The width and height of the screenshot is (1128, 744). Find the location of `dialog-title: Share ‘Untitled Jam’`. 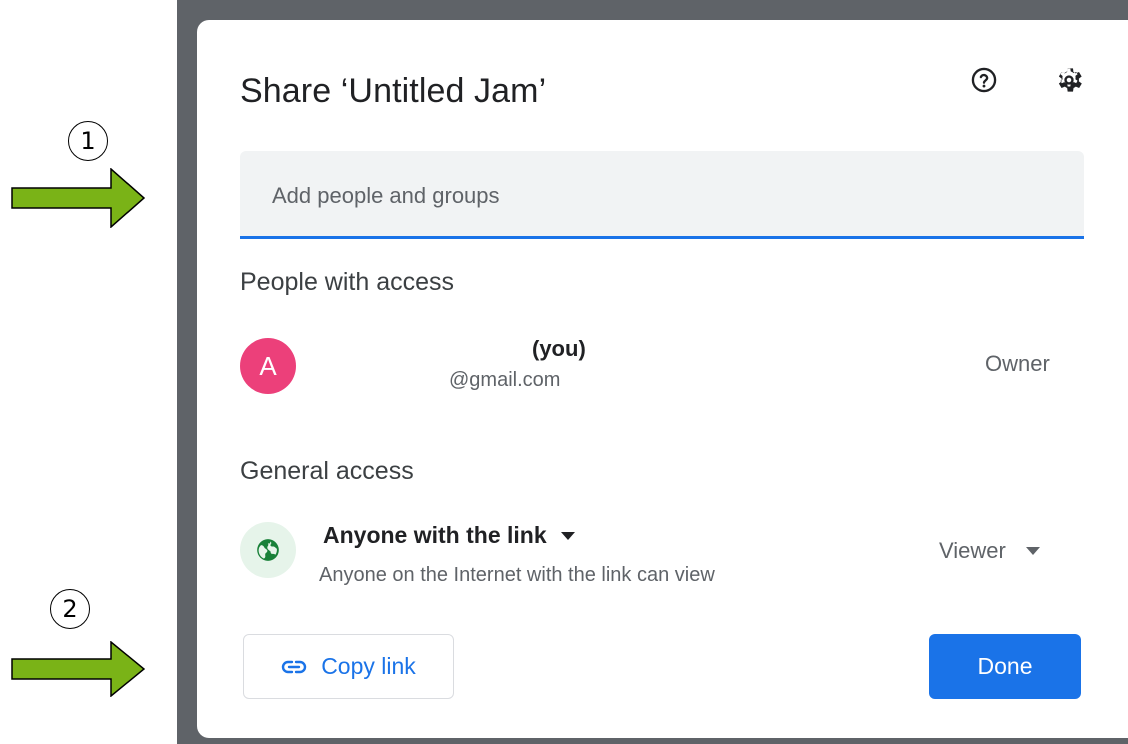

dialog-title: Share ‘Untitled Jam’ is located at coordinates (393, 91).